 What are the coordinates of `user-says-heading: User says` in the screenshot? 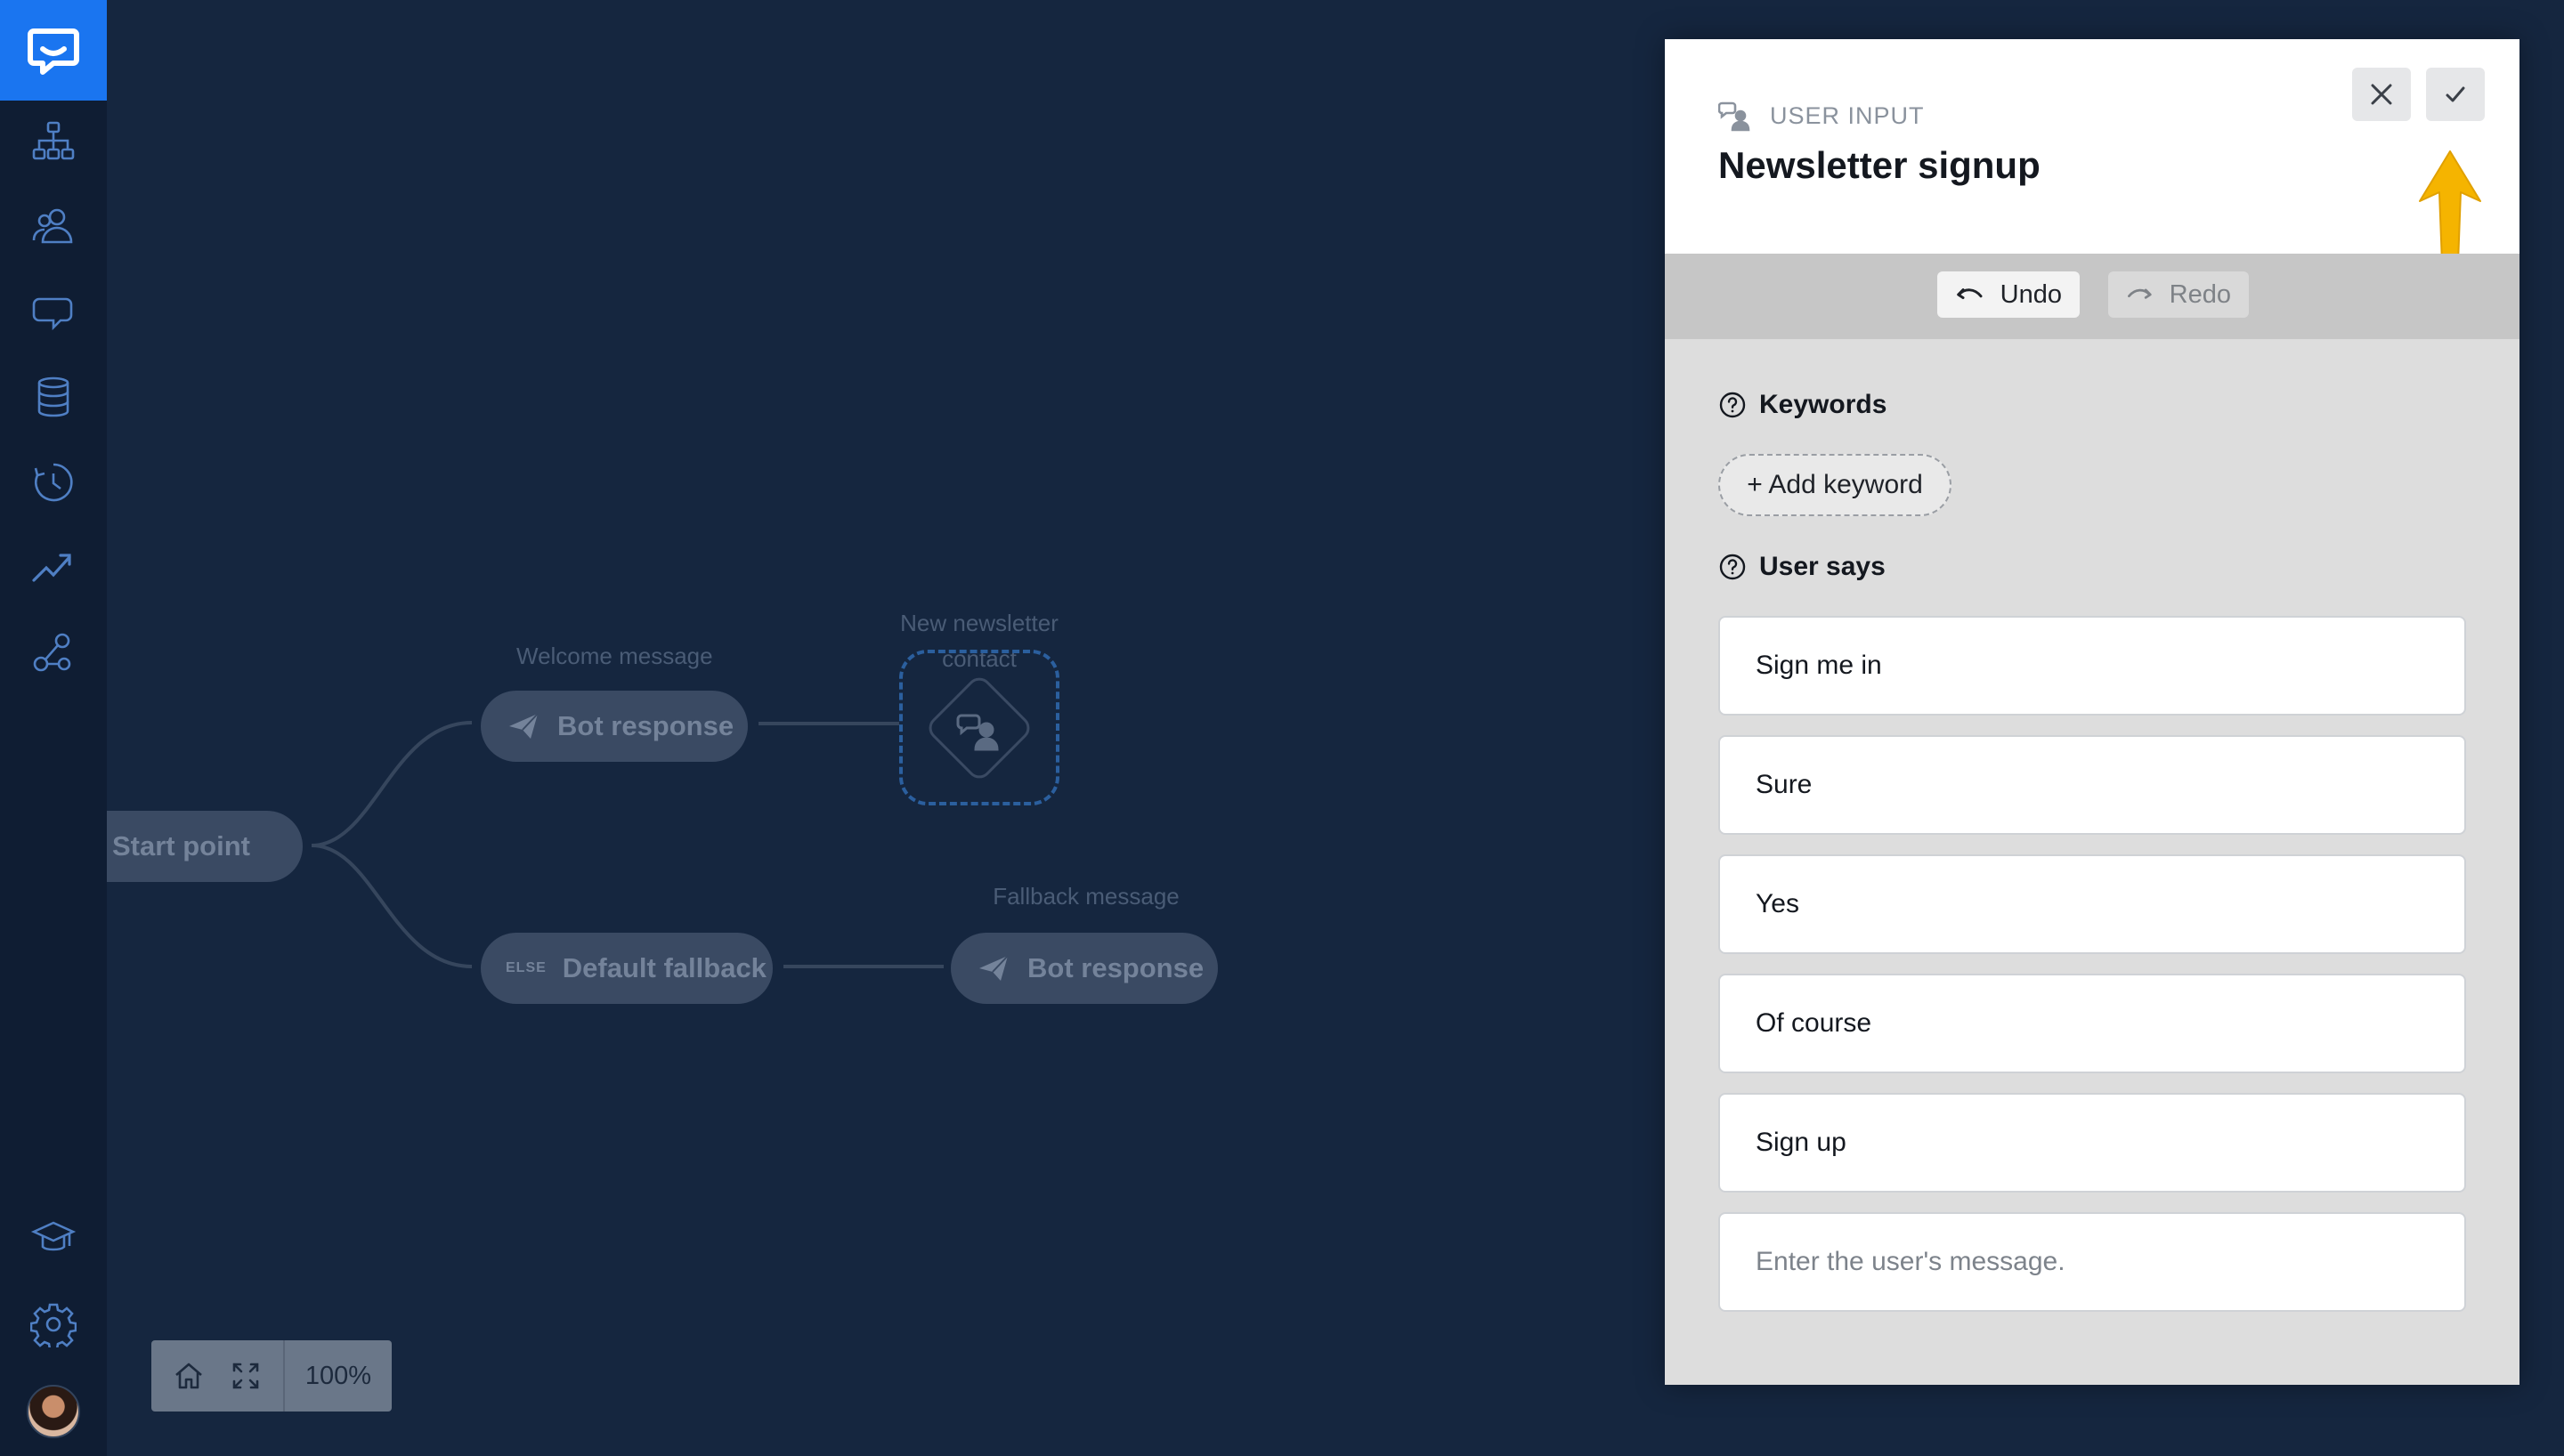 It's located at (1802, 567).